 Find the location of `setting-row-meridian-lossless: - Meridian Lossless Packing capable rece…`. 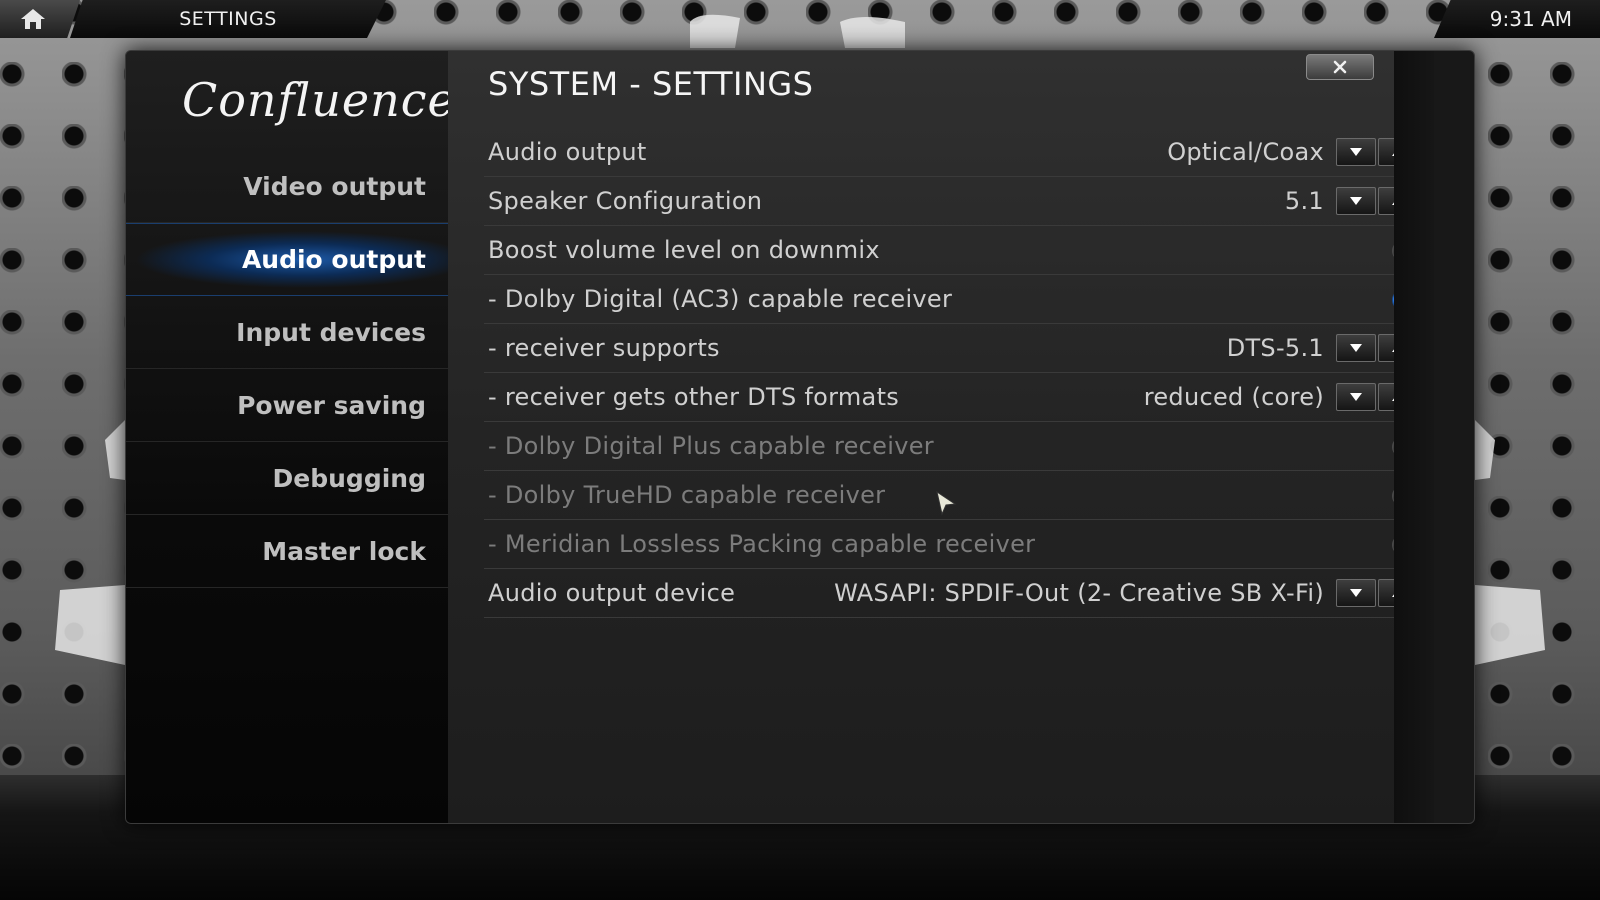

setting-row-meridian-lossless: - Meridian Lossless Packing capable rece… is located at coordinates (954, 544).